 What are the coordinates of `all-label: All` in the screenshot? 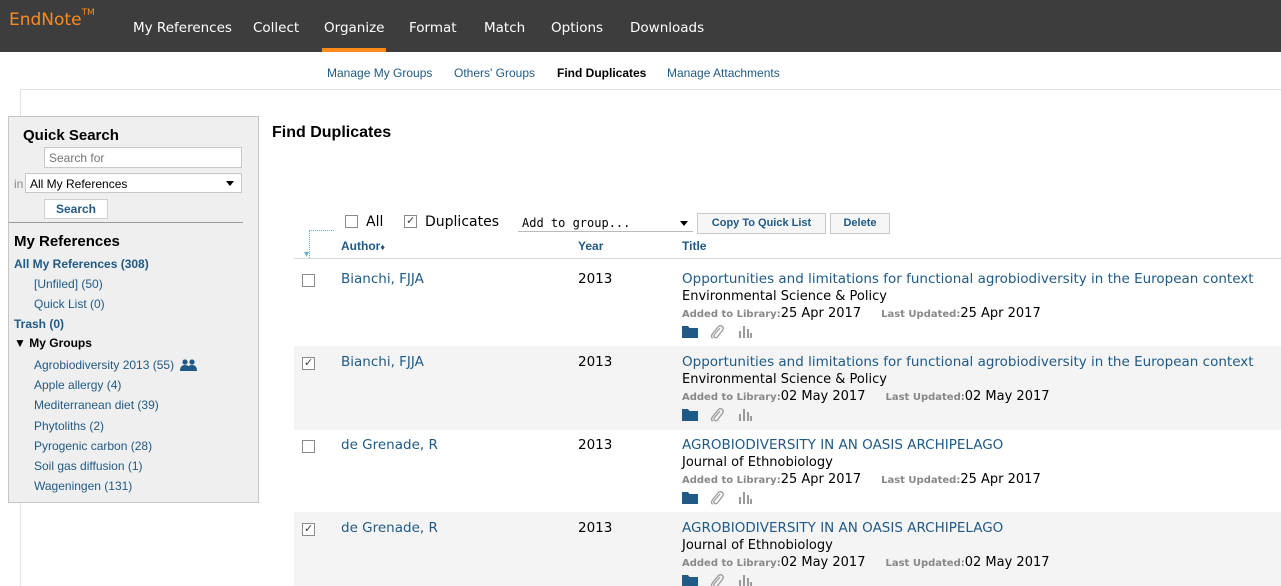 It's located at (375, 222).